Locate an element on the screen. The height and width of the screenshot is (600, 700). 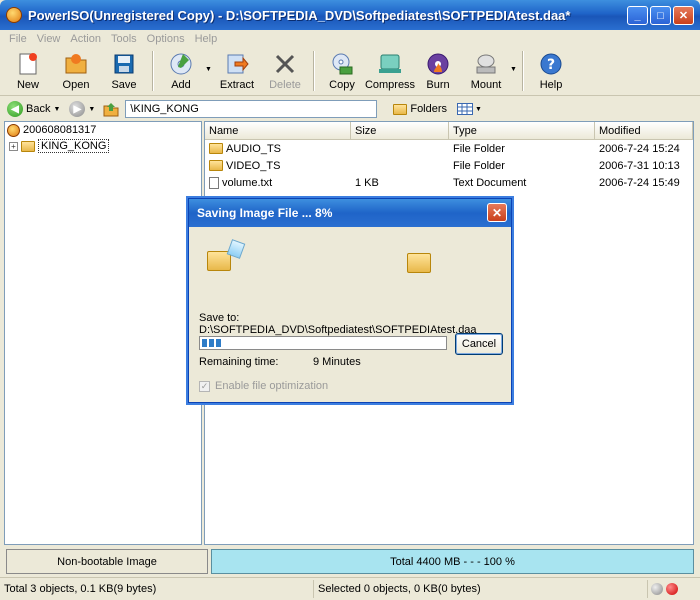
help-button: ? Help is located at coordinates (551, 71).